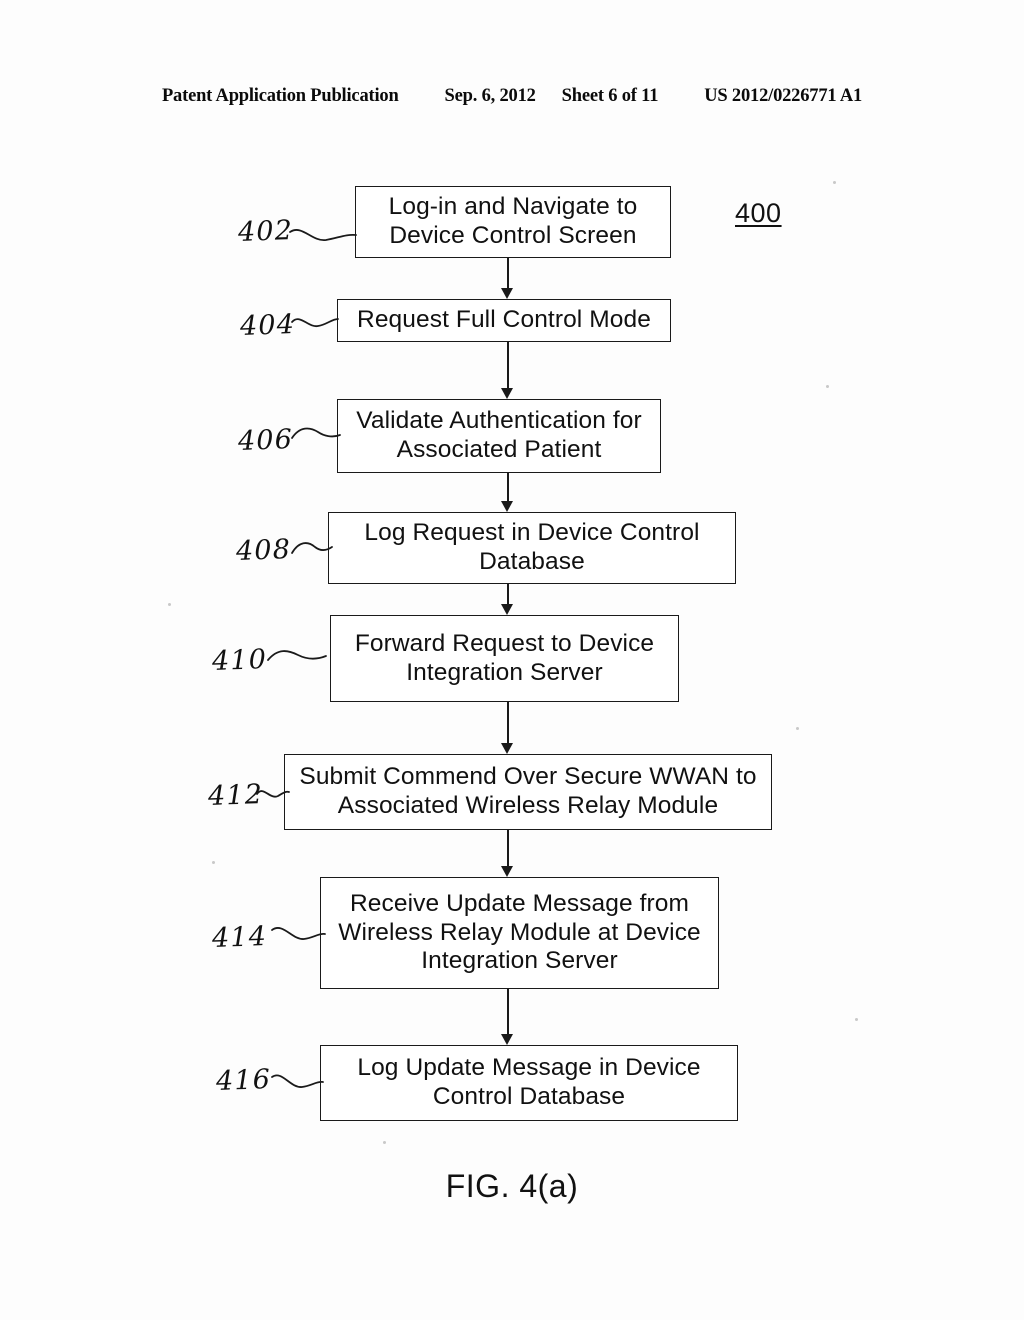 The width and height of the screenshot is (1024, 1320). Describe the element at coordinates (529, 1068) in the screenshot. I see `flow-box-416-line1: Log Update Message in Device` at that location.